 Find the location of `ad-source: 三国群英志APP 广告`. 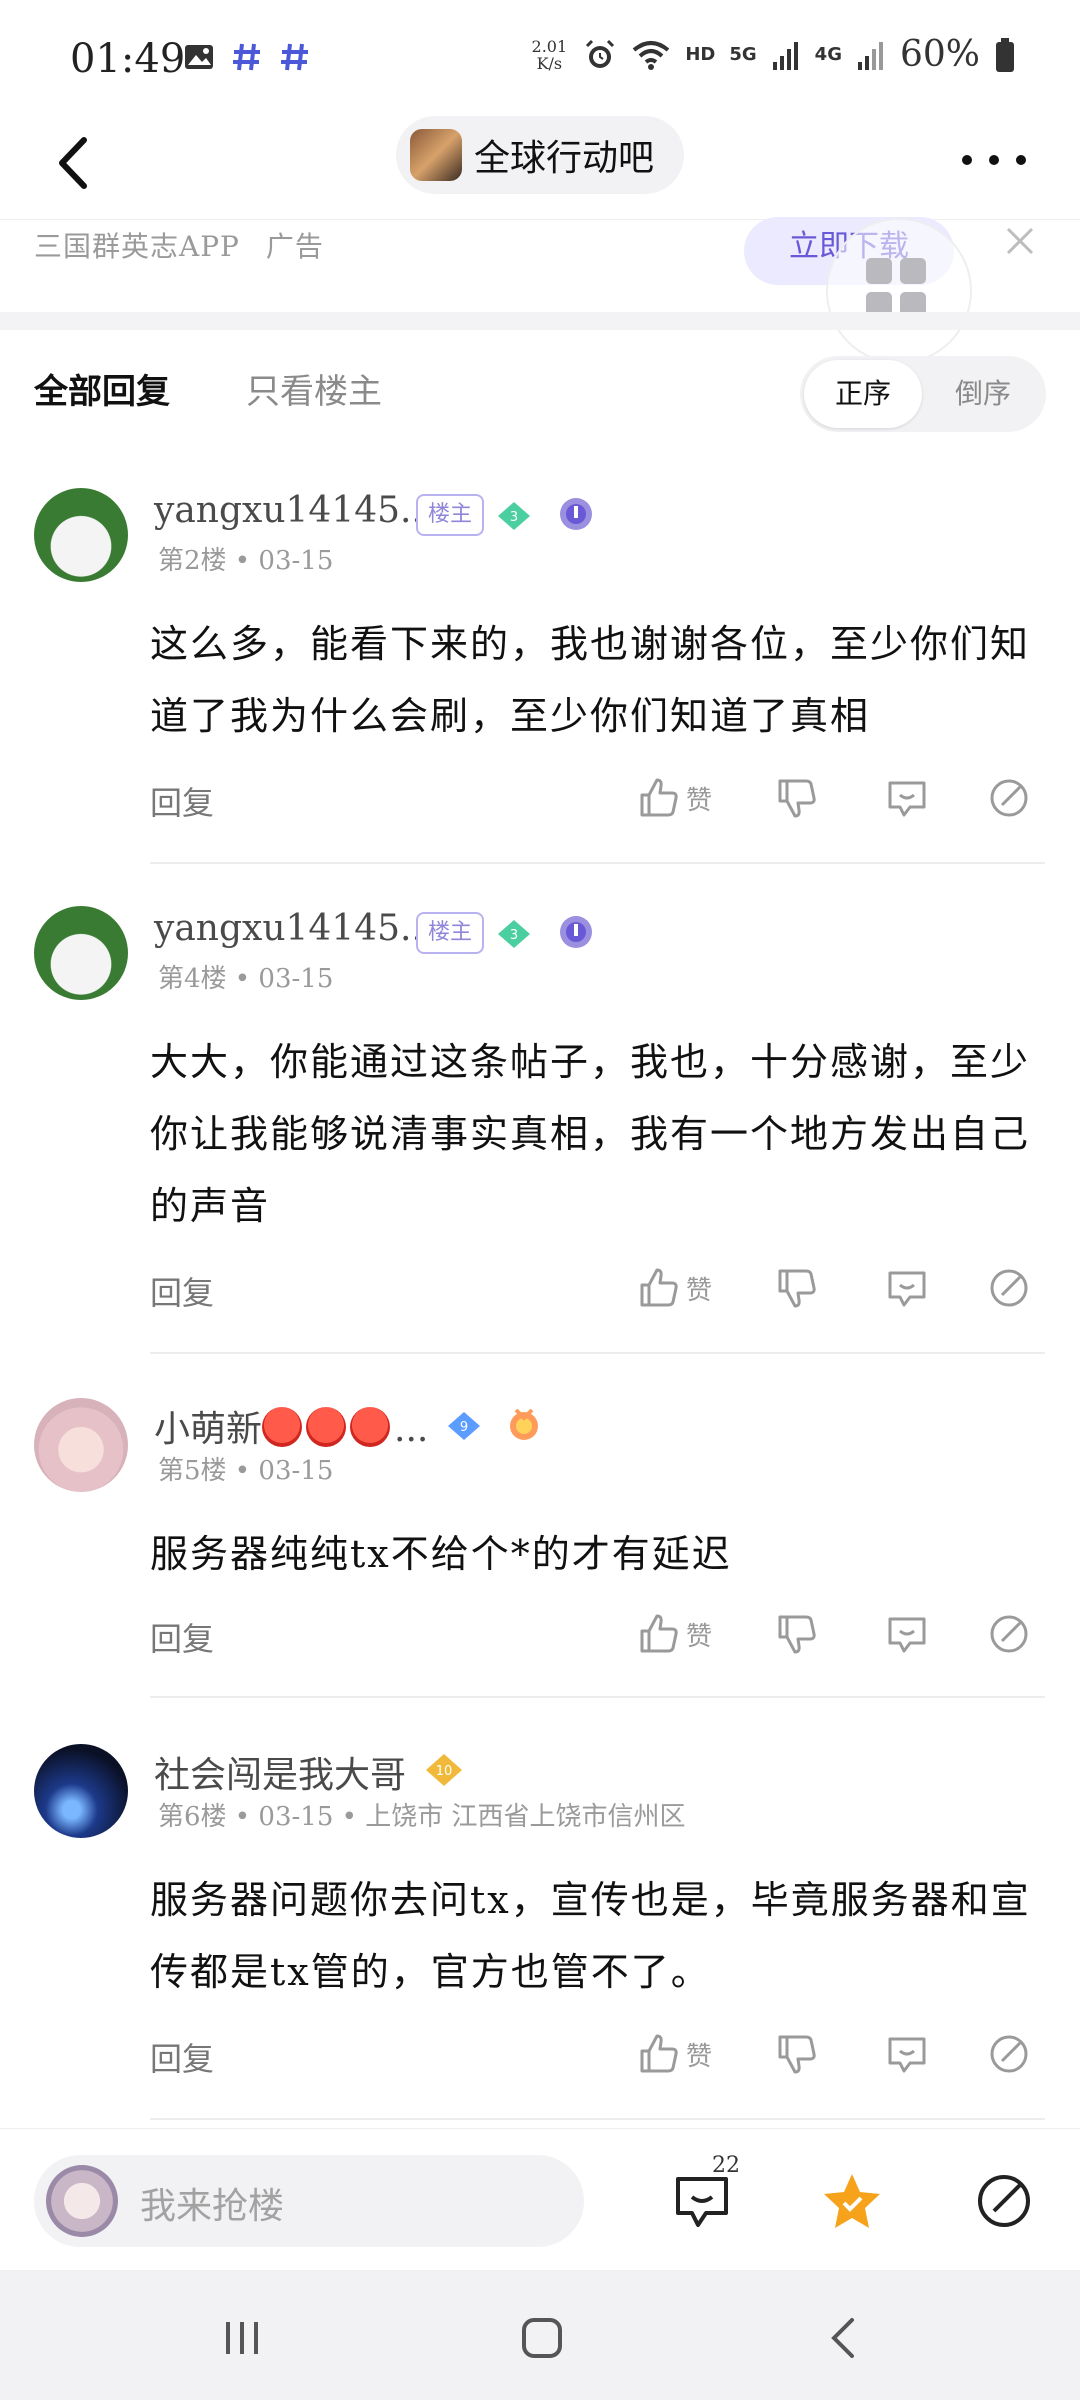

ad-source: 三国群英志APP 广告 is located at coordinates (179, 246).